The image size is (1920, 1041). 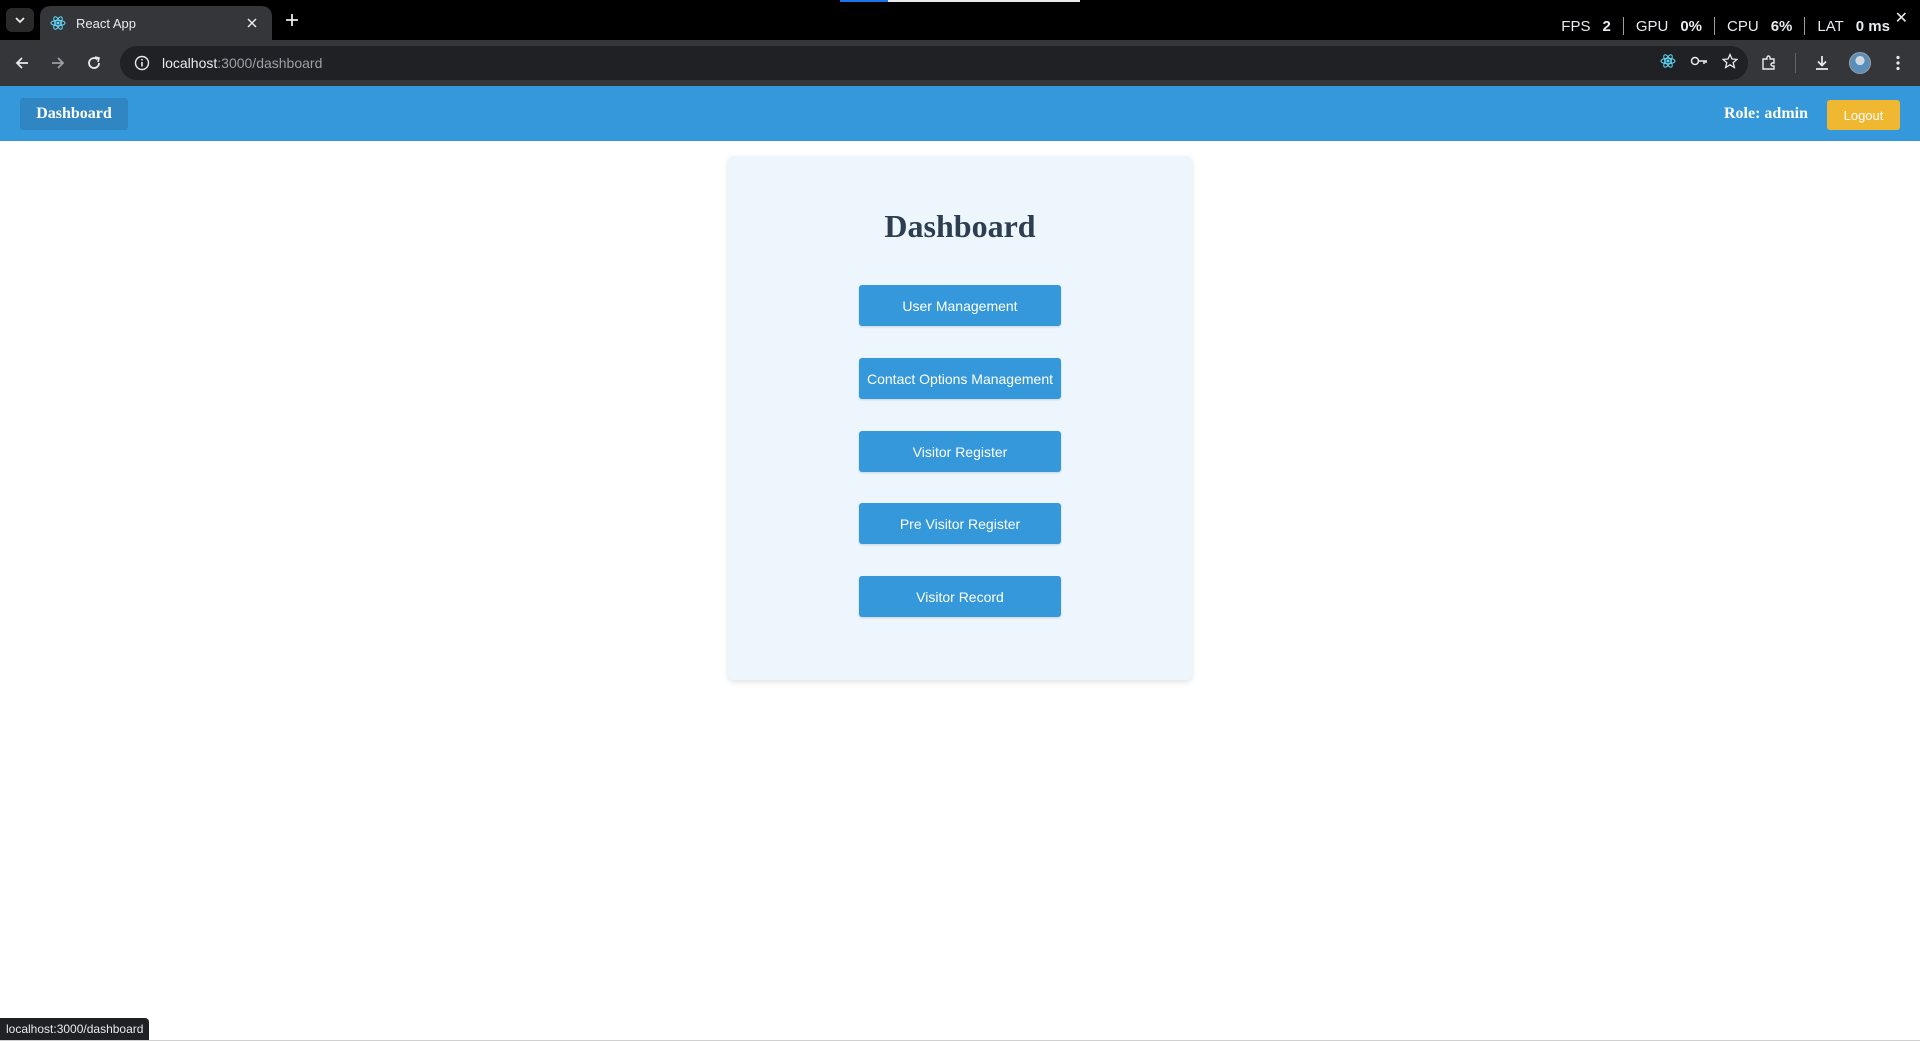 What do you see at coordinates (960, 20) in the screenshot?
I see `browser-tab-strip: React App FPS 2 GPU 0% CPU 6% LAT 0 ms ✕` at bounding box center [960, 20].